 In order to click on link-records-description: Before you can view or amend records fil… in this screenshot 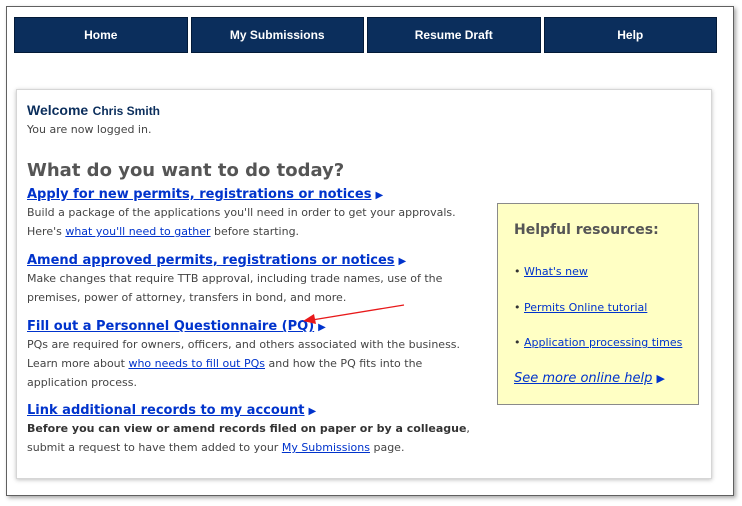, I will do `click(257, 438)`.